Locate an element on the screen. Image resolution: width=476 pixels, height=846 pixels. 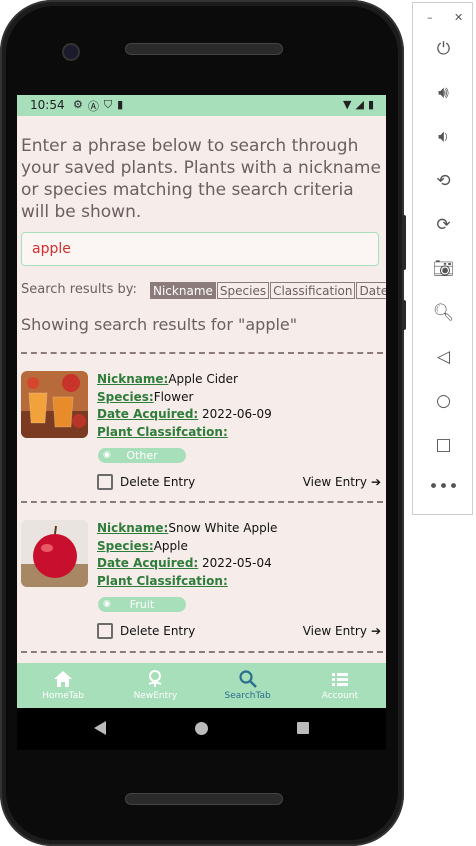
emulator-toolbar: – ✕ ⏻ 🔊︎ 🔉︎ ⟲ ⟳ 📷︎ 🔍︎ ◁ ○ □ ••• is located at coordinates (442, 258).